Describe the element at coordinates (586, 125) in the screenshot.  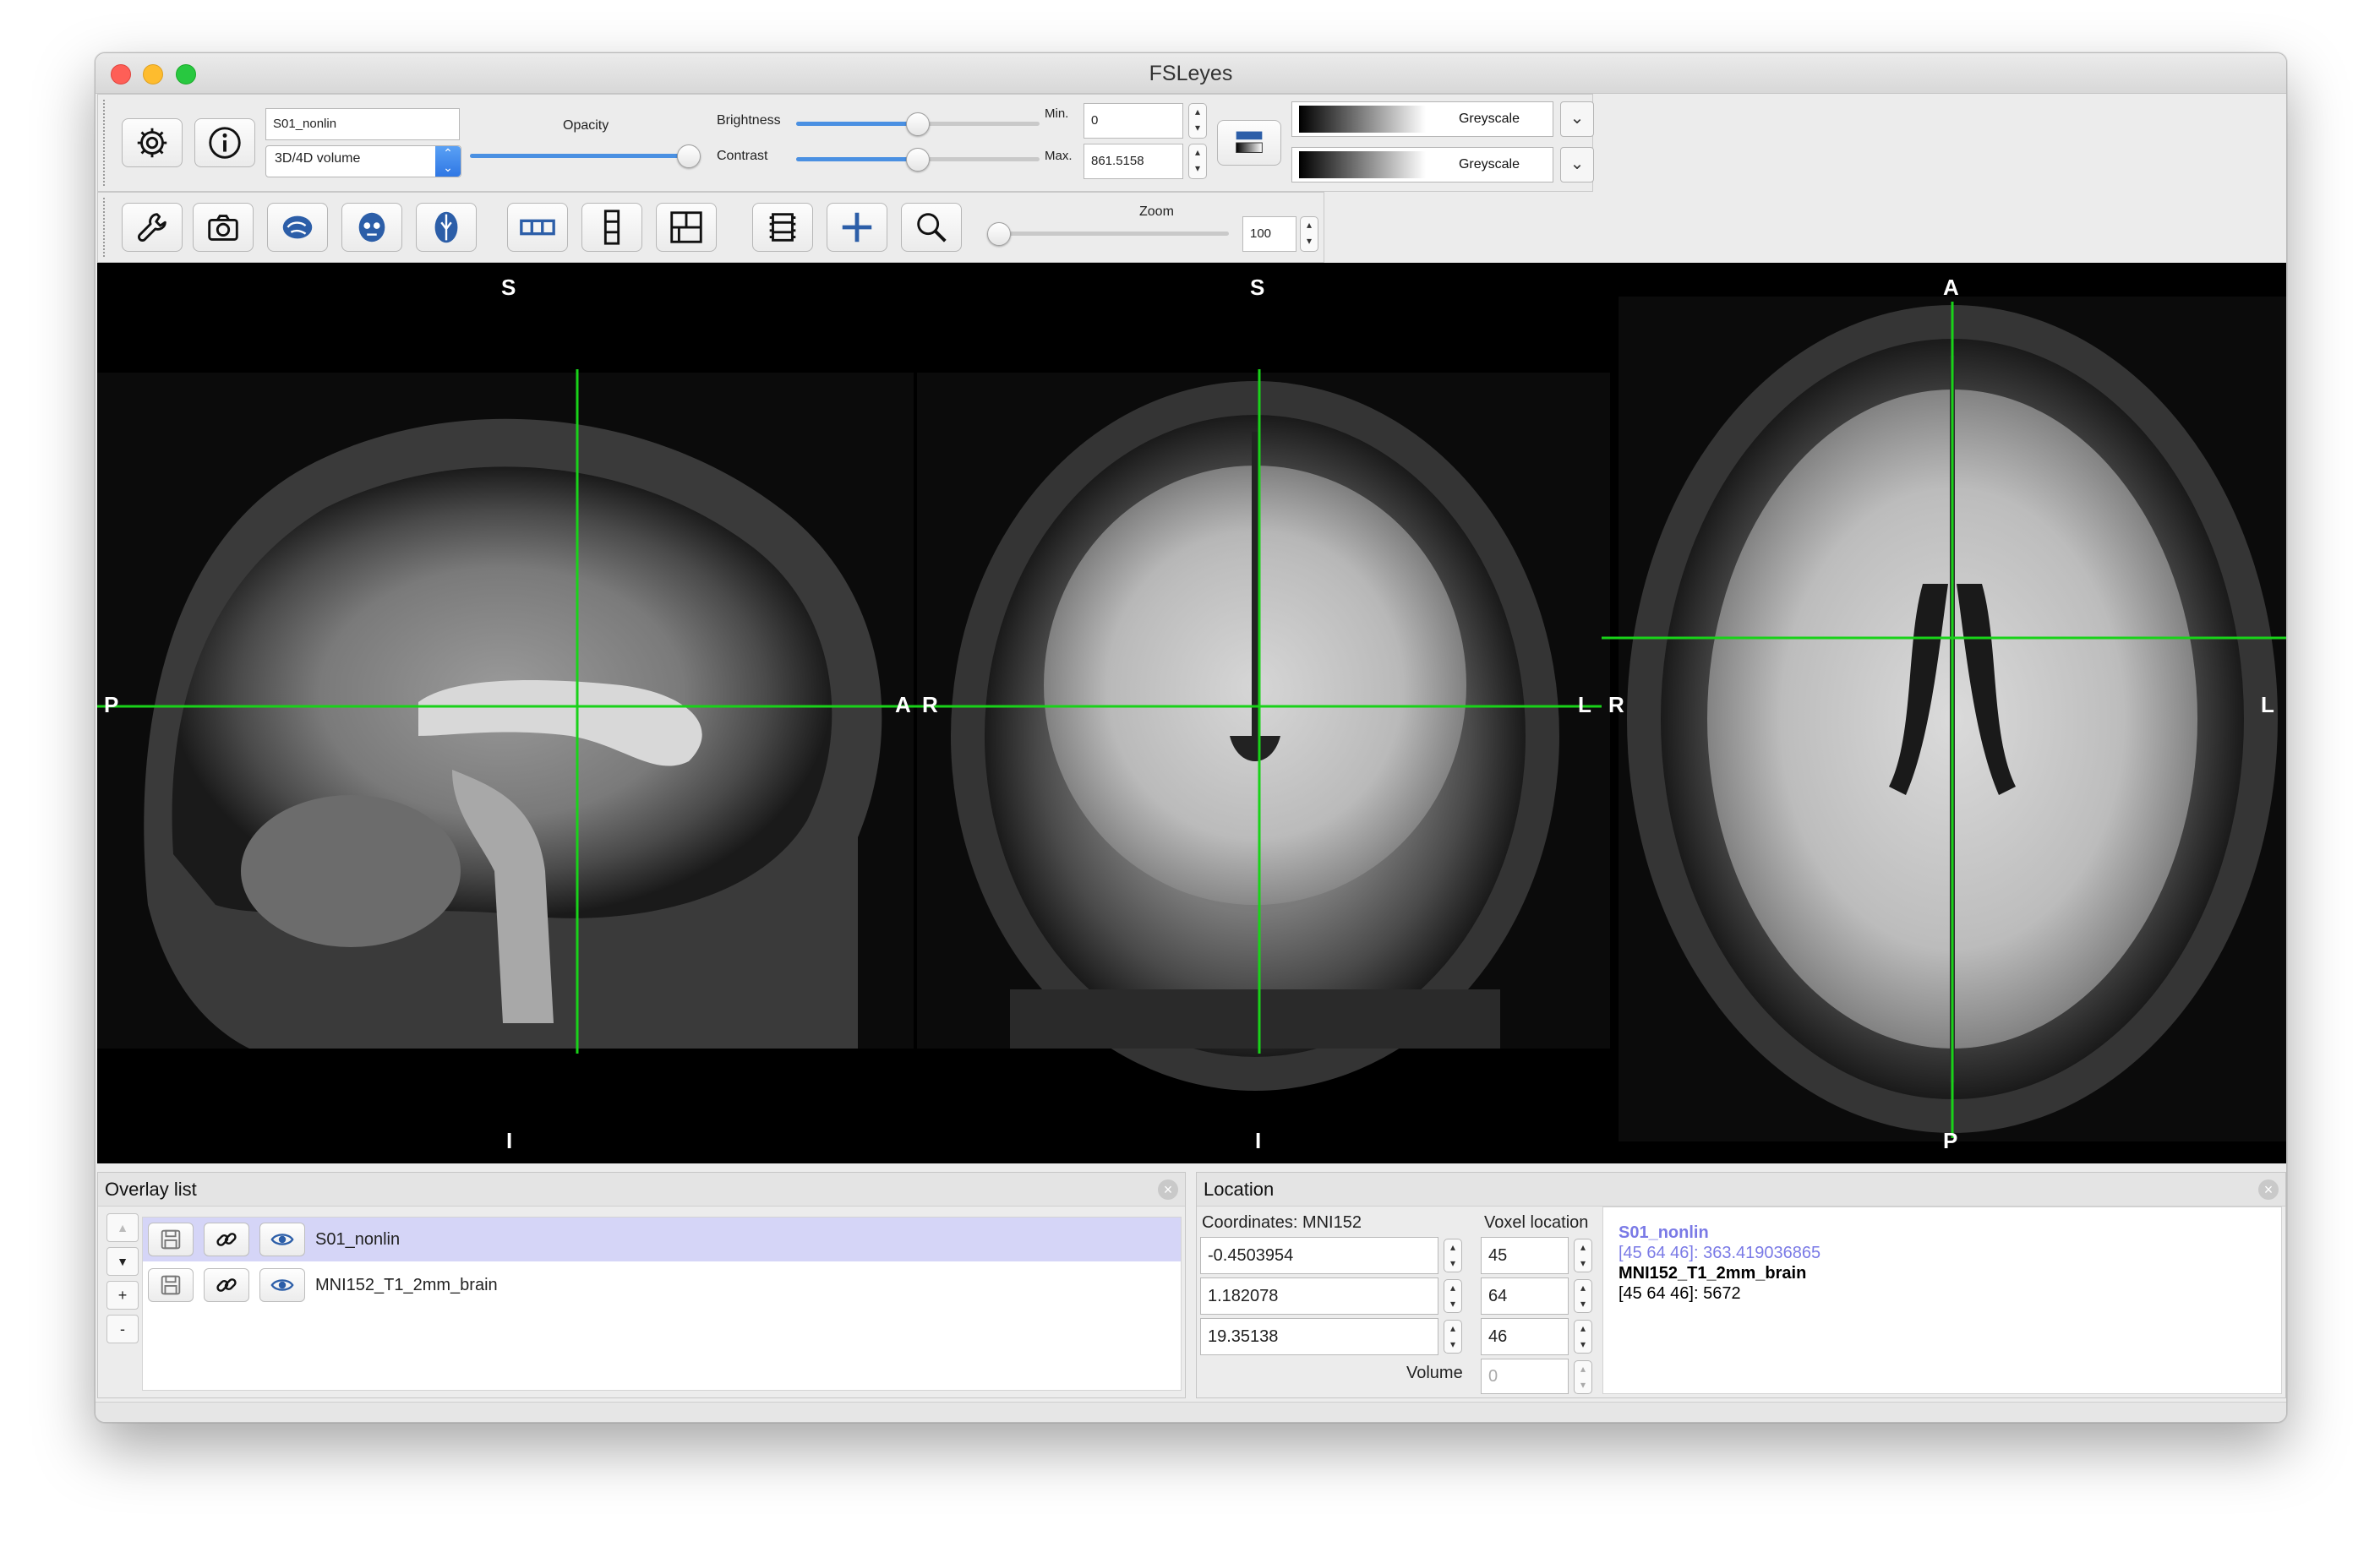
I see `opacity-label: Opacity` at that location.